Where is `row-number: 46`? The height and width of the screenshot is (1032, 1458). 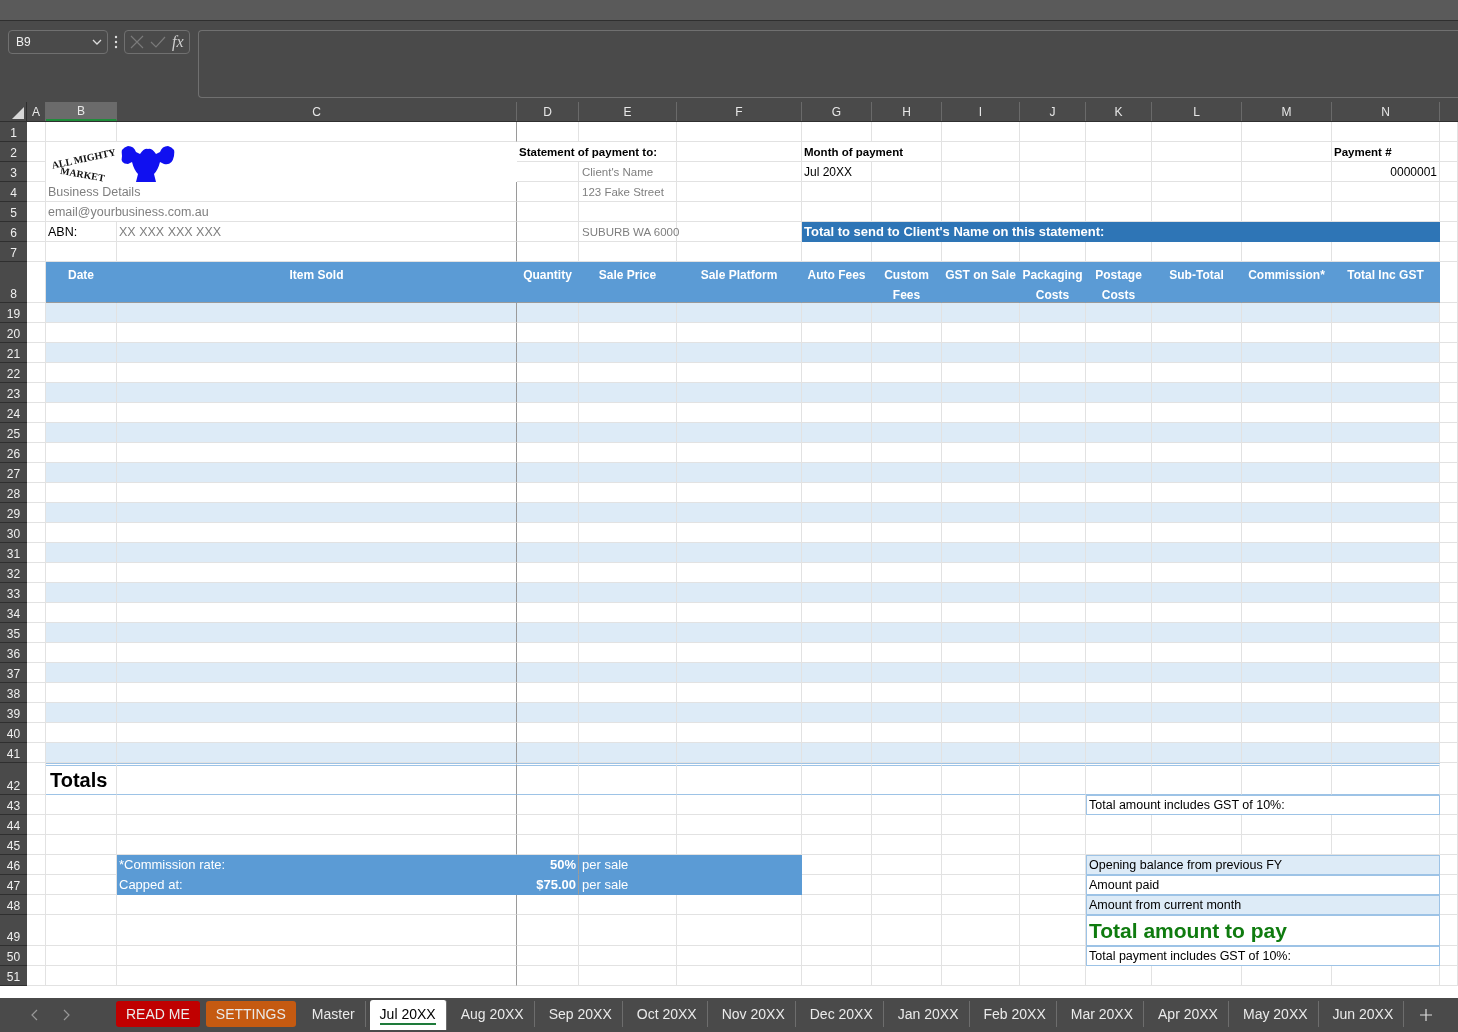 row-number: 46 is located at coordinates (13, 865).